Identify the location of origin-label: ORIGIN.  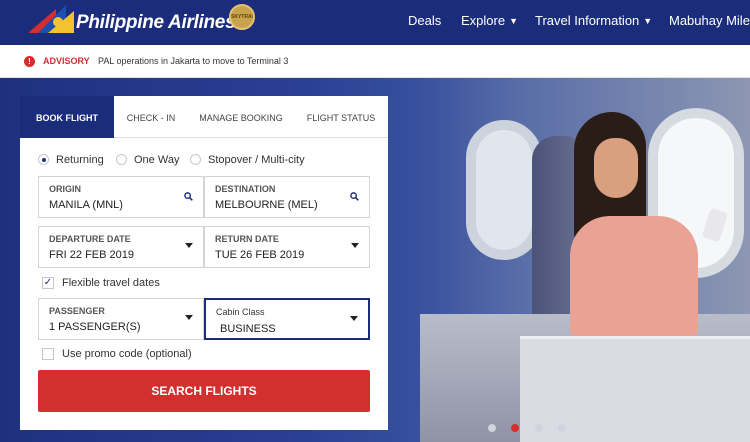
(65, 189).